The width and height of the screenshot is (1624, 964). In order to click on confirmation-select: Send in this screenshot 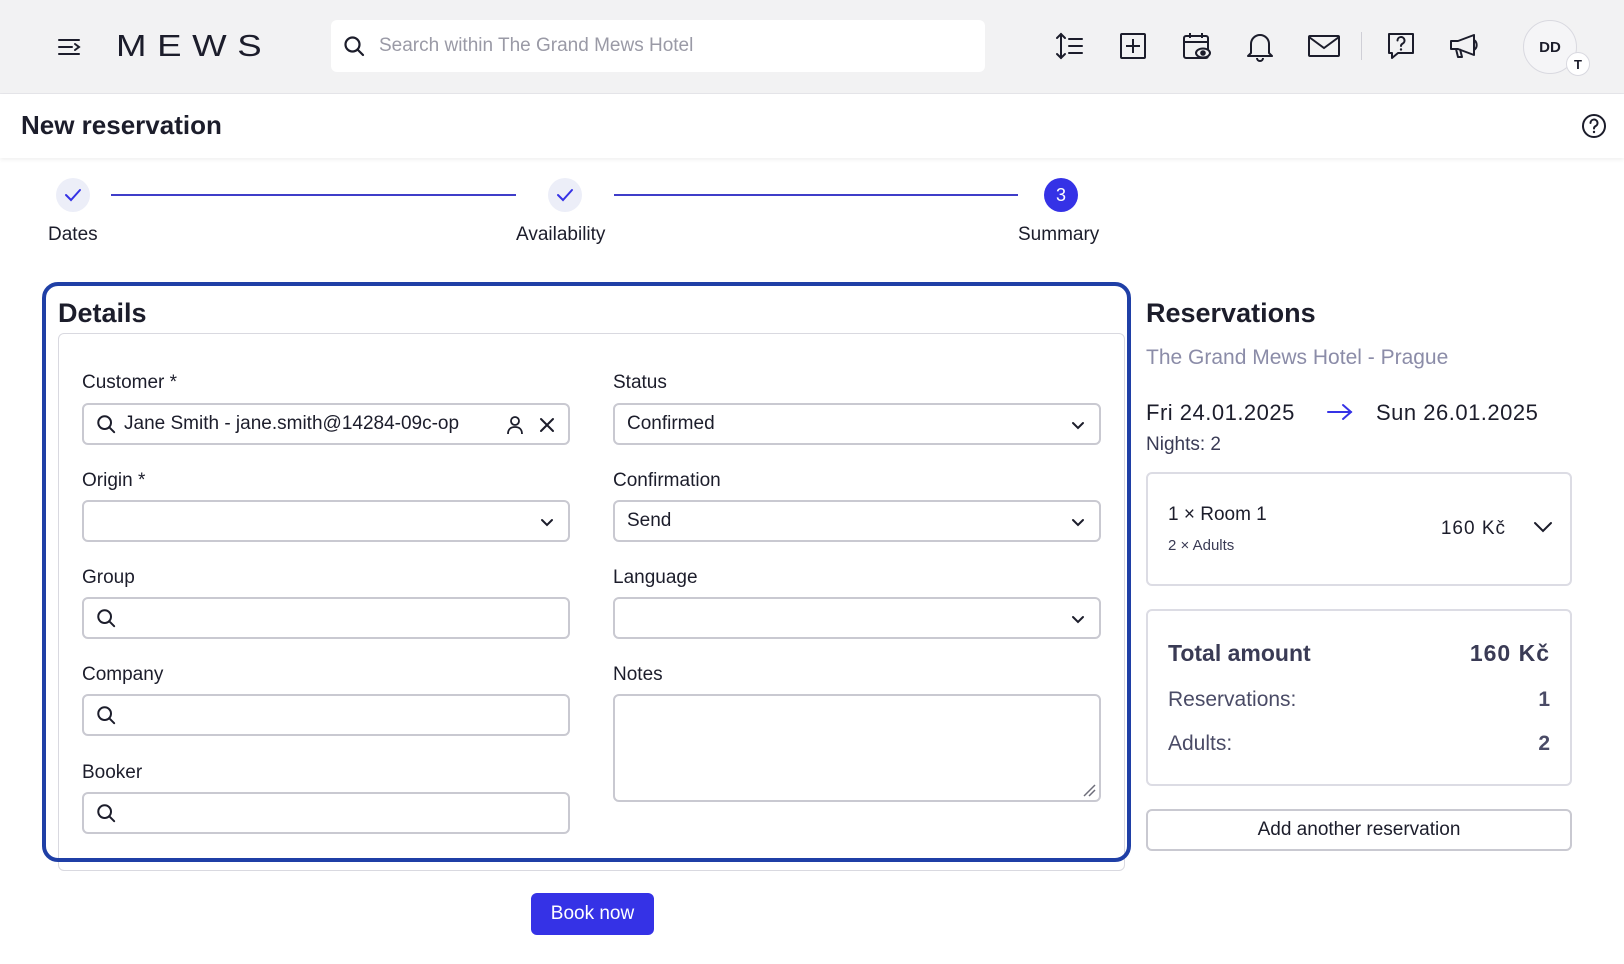, I will do `click(857, 521)`.